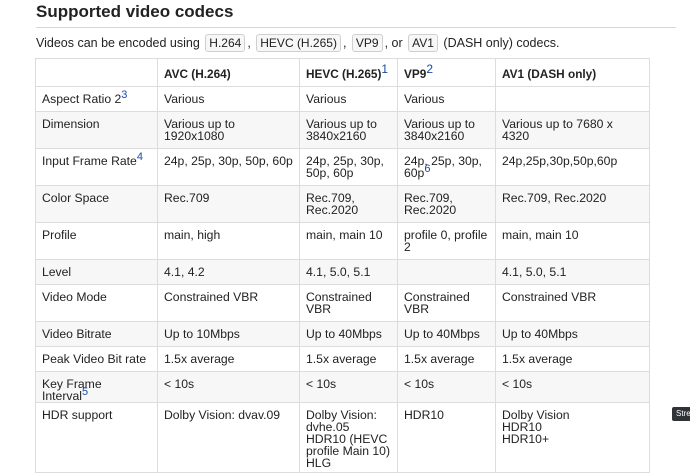 The height and width of the screenshot is (473, 690). I want to click on cell-text: Various up to 1920x1080, so click(199, 130).